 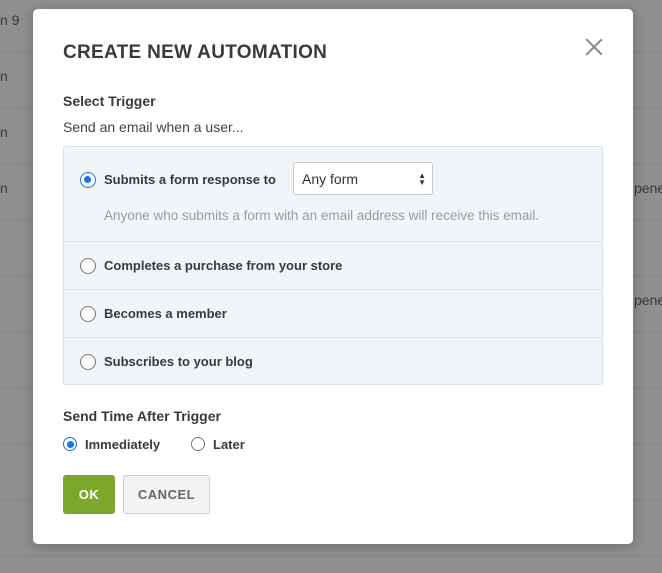 I want to click on send-time-label: Send Time After Trigger, so click(x=142, y=416).